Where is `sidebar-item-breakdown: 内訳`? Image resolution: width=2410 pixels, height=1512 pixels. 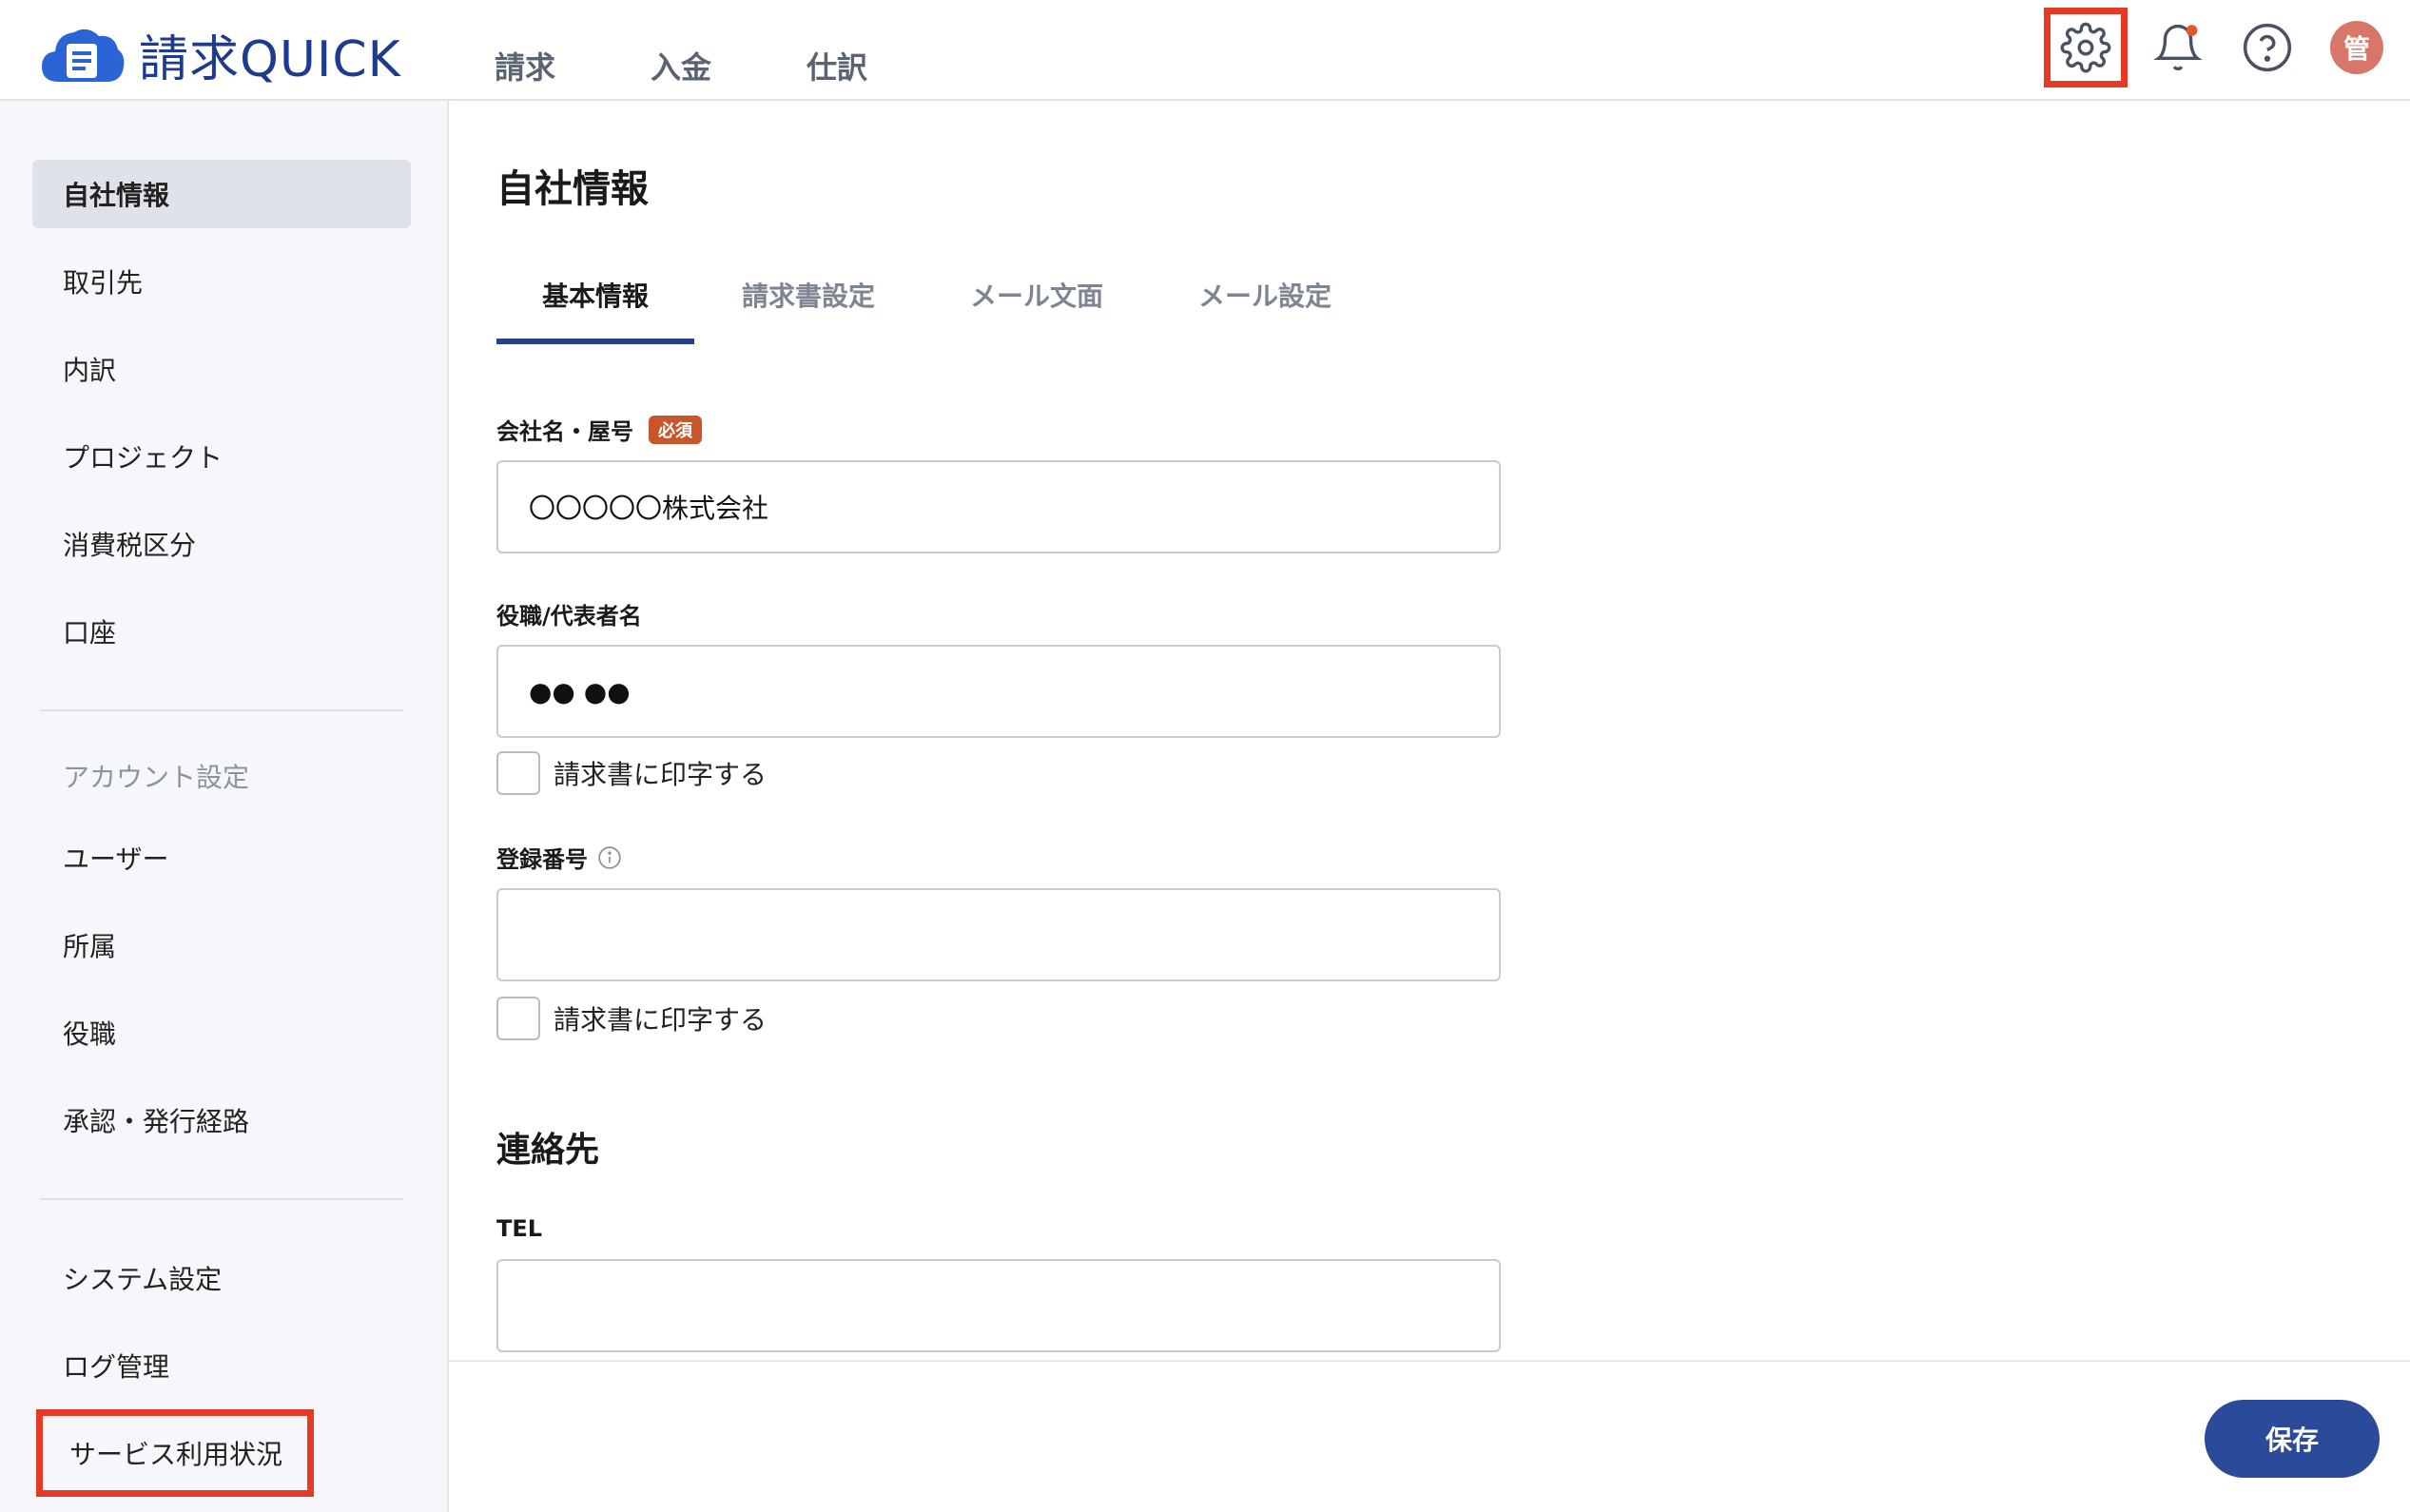 sidebar-item-breakdown: 内訳 is located at coordinates (222, 369).